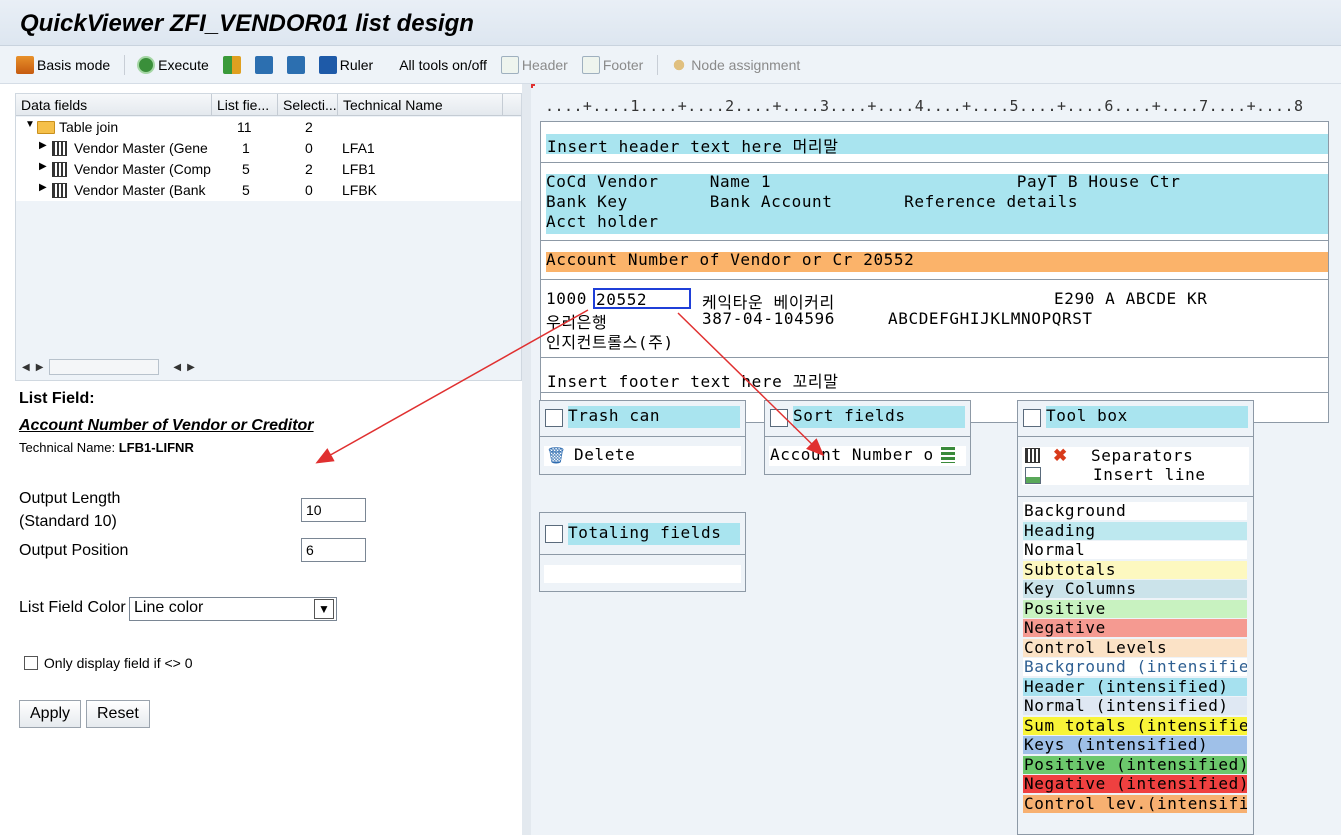  Describe the element at coordinates (1135, 628) in the screenshot. I see `color-swatch: Negative` at that location.